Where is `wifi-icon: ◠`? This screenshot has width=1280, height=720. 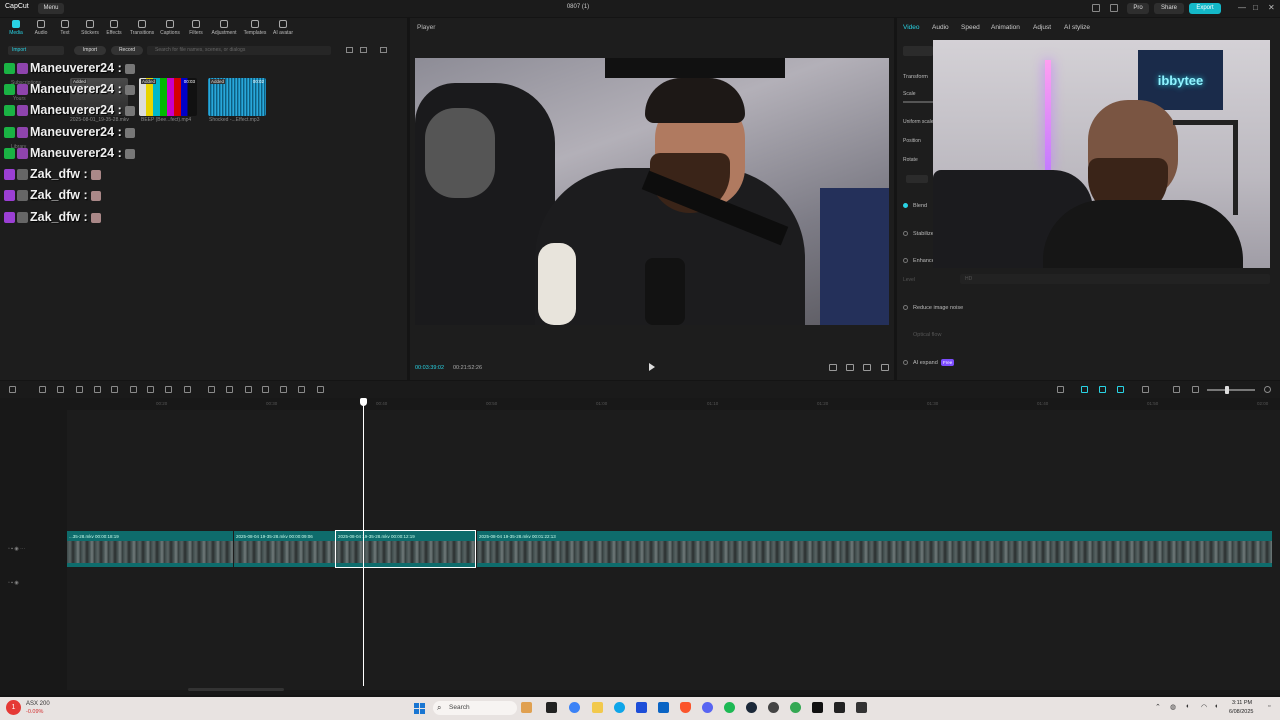 wifi-icon: ◠ is located at coordinates (1204, 707).